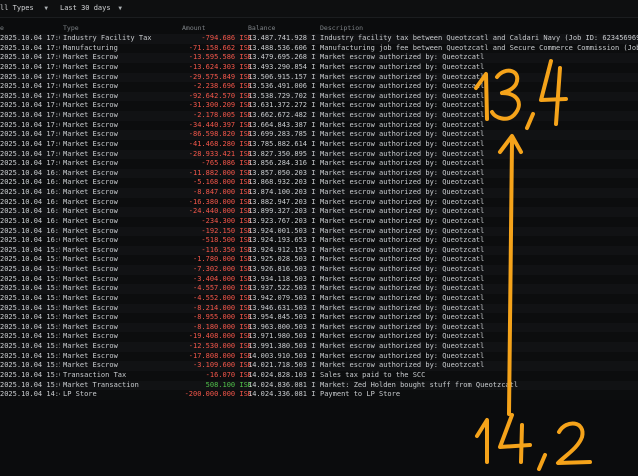  I want to click on row-date: 2025.10.04 15:55, so click(30, 288).